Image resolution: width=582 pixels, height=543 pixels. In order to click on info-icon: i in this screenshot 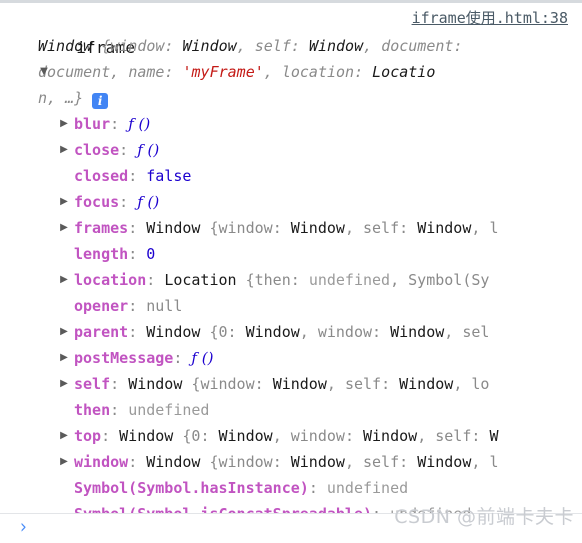, I will do `click(100, 101)`.